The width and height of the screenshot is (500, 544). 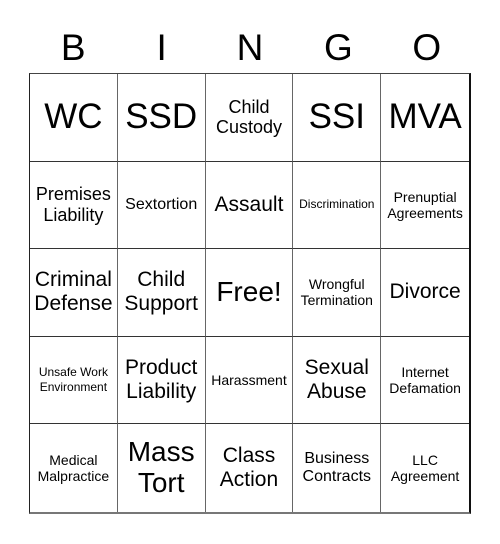 What do you see at coordinates (338, 47) in the screenshot?
I see `header-letter-g: G` at bounding box center [338, 47].